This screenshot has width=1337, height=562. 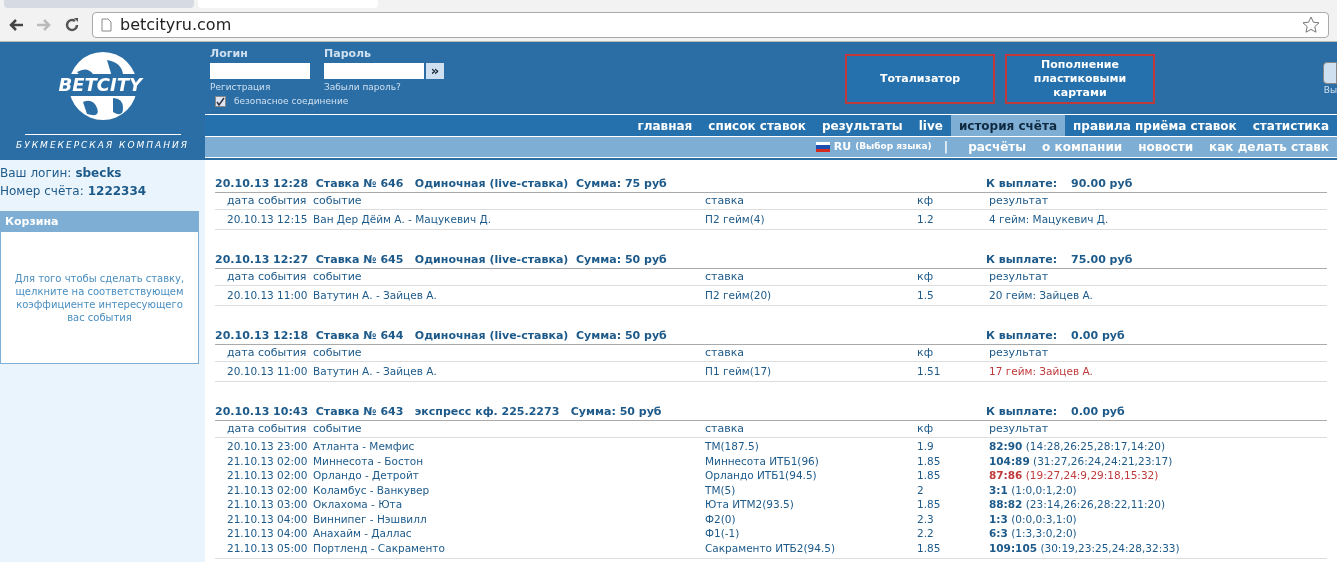 I want to click on table-cell-text: 21.10.13 03:00, so click(x=267, y=505).